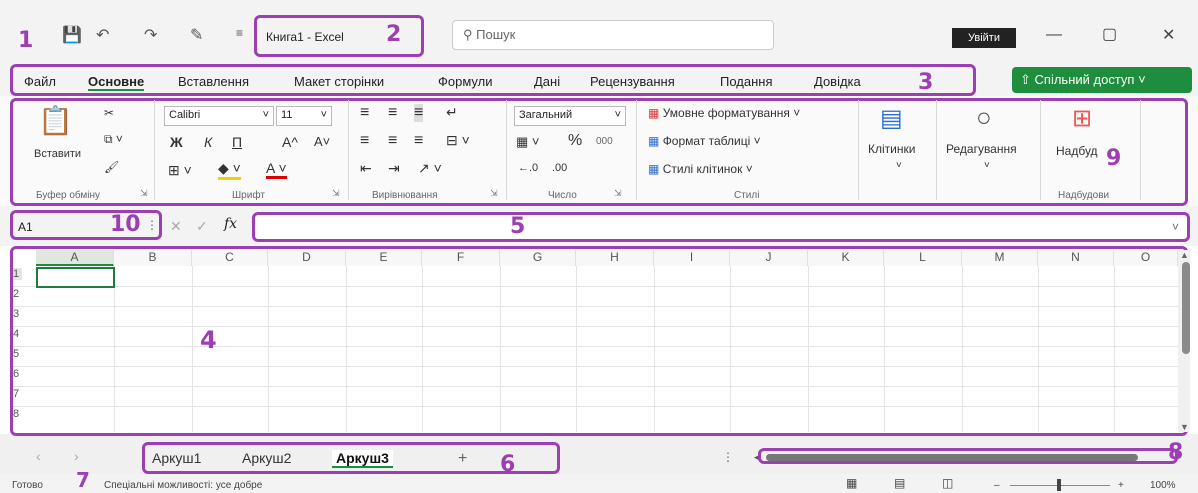  Describe the element at coordinates (1109, 34) in the screenshot. I see `maximize-icon: ▢` at that location.